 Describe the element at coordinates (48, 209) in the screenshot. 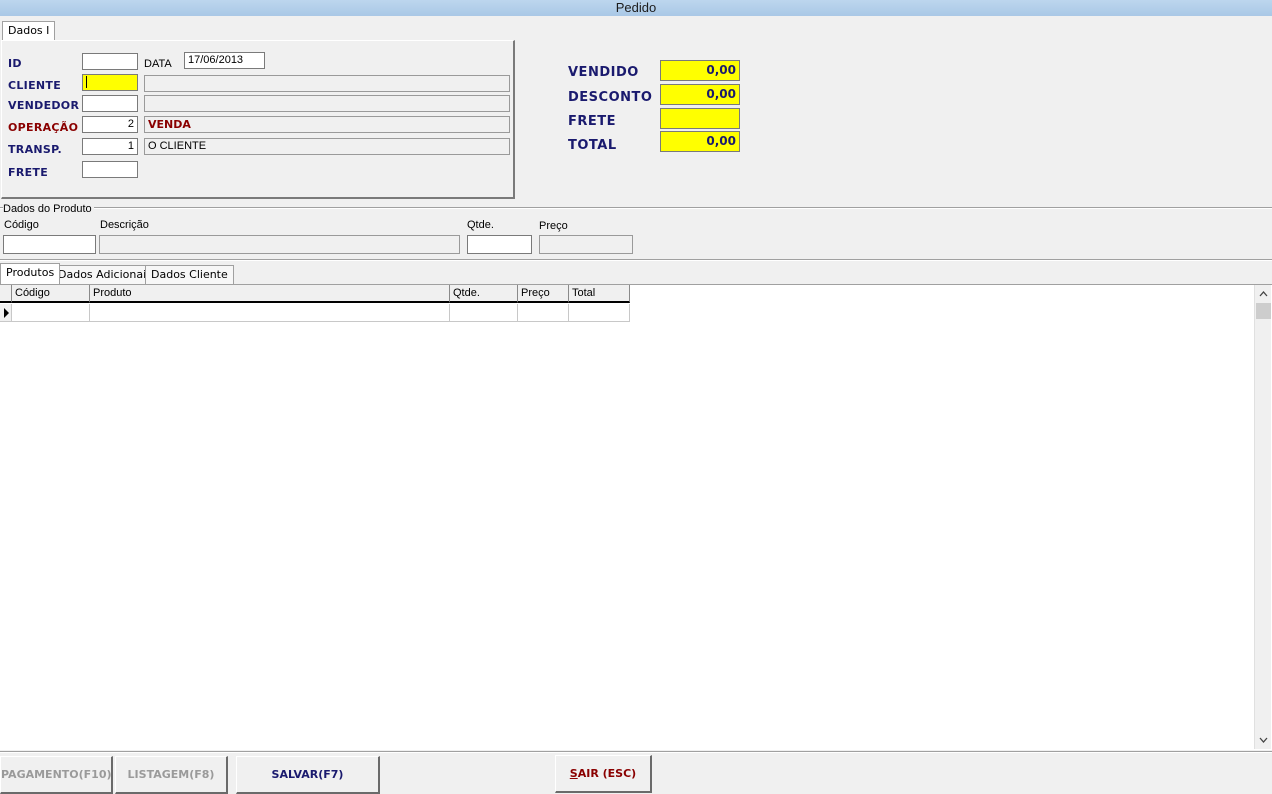

I see `produto-group-label: Dados do Produto` at that location.